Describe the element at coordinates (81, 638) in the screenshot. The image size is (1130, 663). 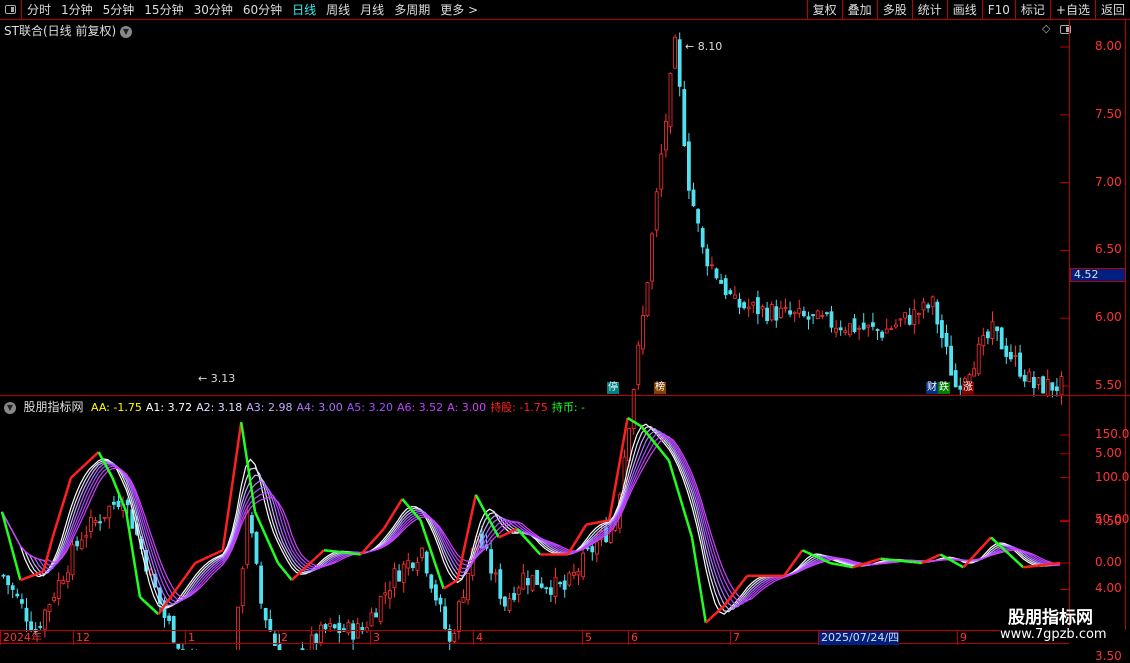
I see `date-label: 12` at that location.